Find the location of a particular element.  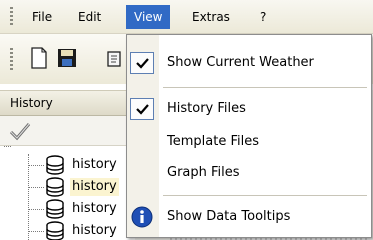

save-icon is located at coordinates (67, 58).